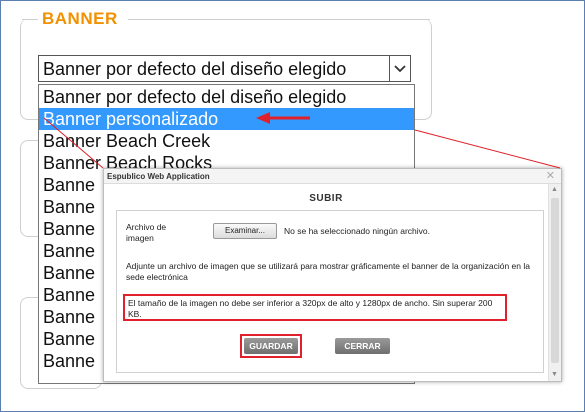 The image size is (585, 412). Describe the element at coordinates (326, 198) in the screenshot. I see `dialog-heading: SUBIR` at that location.